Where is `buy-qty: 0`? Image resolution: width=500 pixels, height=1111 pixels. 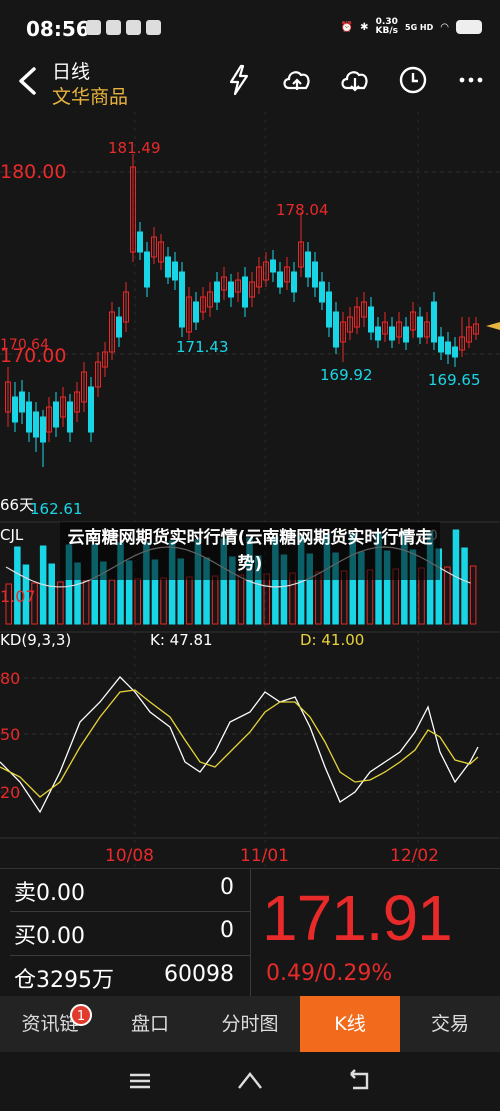
buy-qty: 0 is located at coordinates (227, 930).